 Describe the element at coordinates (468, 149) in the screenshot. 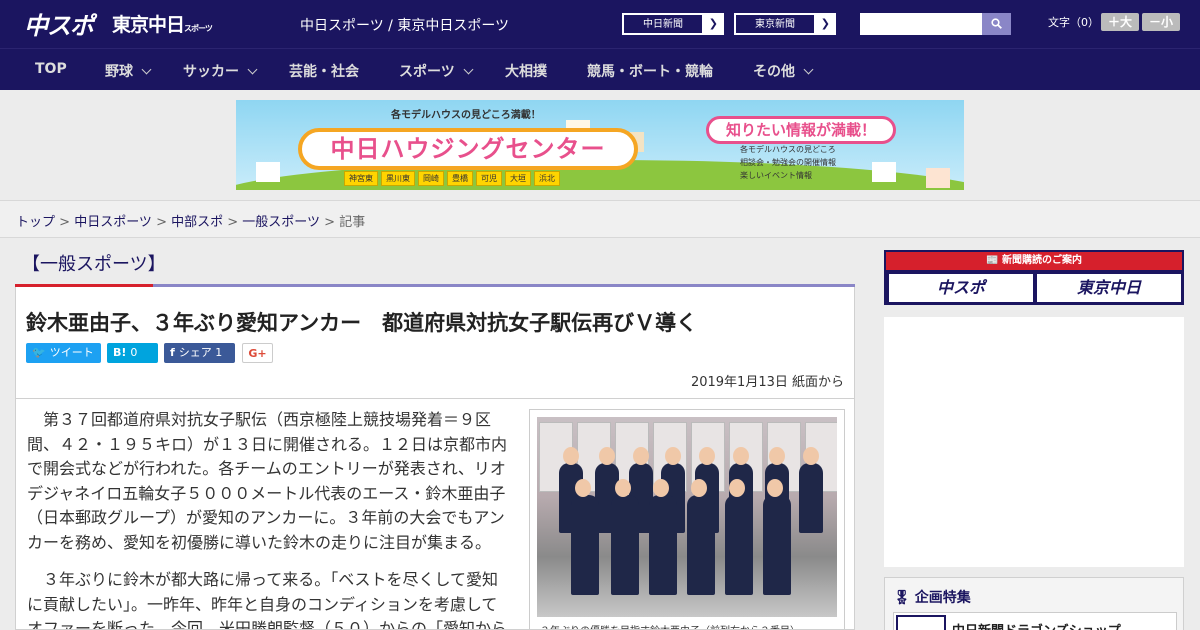

I see `banner-title: 中日ハウジングセンター` at that location.